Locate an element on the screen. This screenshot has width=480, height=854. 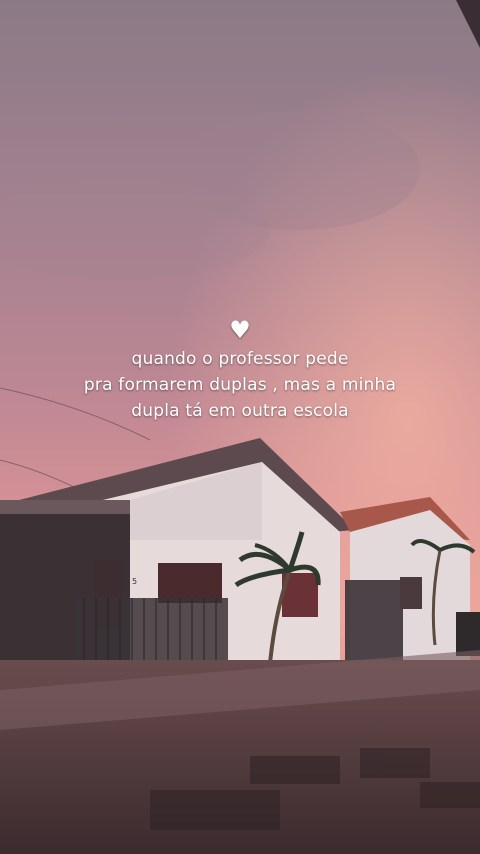
caption-line: quando o professor pede is located at coordinates (240, 359).